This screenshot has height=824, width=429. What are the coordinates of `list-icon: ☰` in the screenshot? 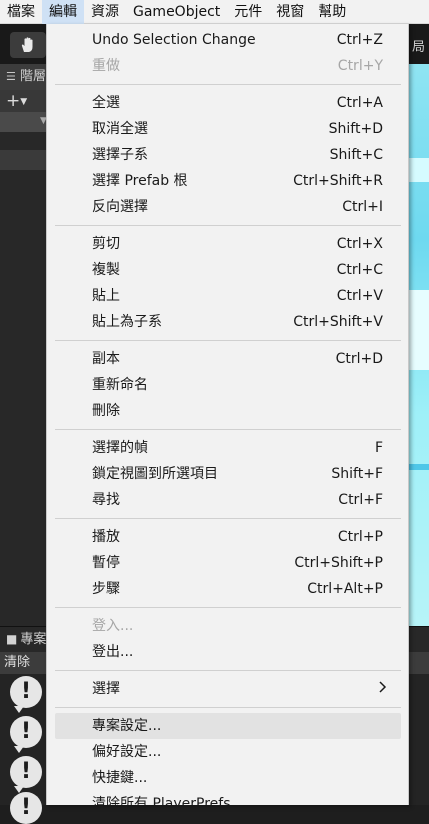 It's located at (11, 76).